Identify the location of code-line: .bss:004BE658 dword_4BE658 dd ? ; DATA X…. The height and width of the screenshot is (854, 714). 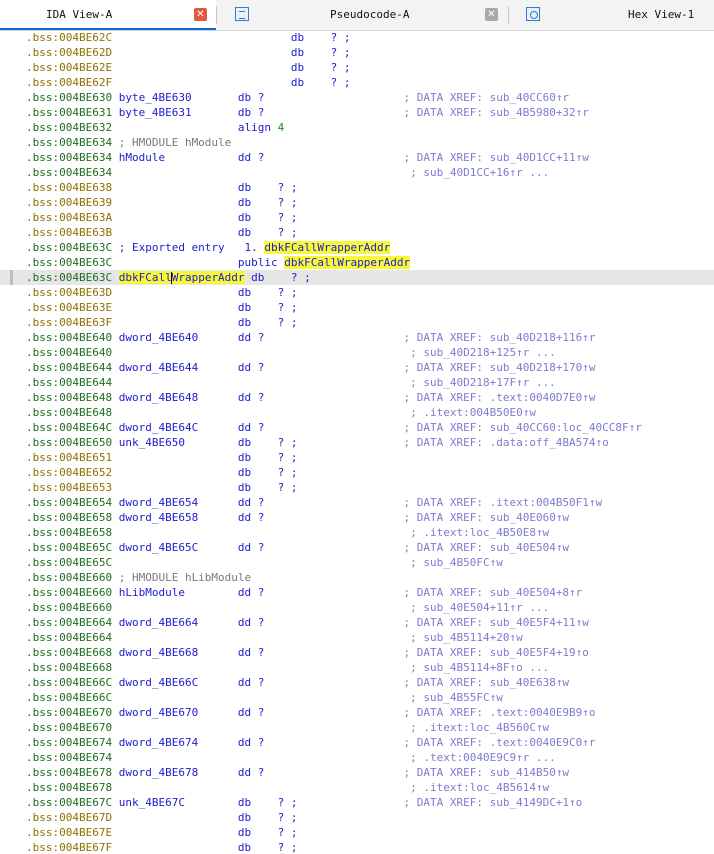
(357, 517).